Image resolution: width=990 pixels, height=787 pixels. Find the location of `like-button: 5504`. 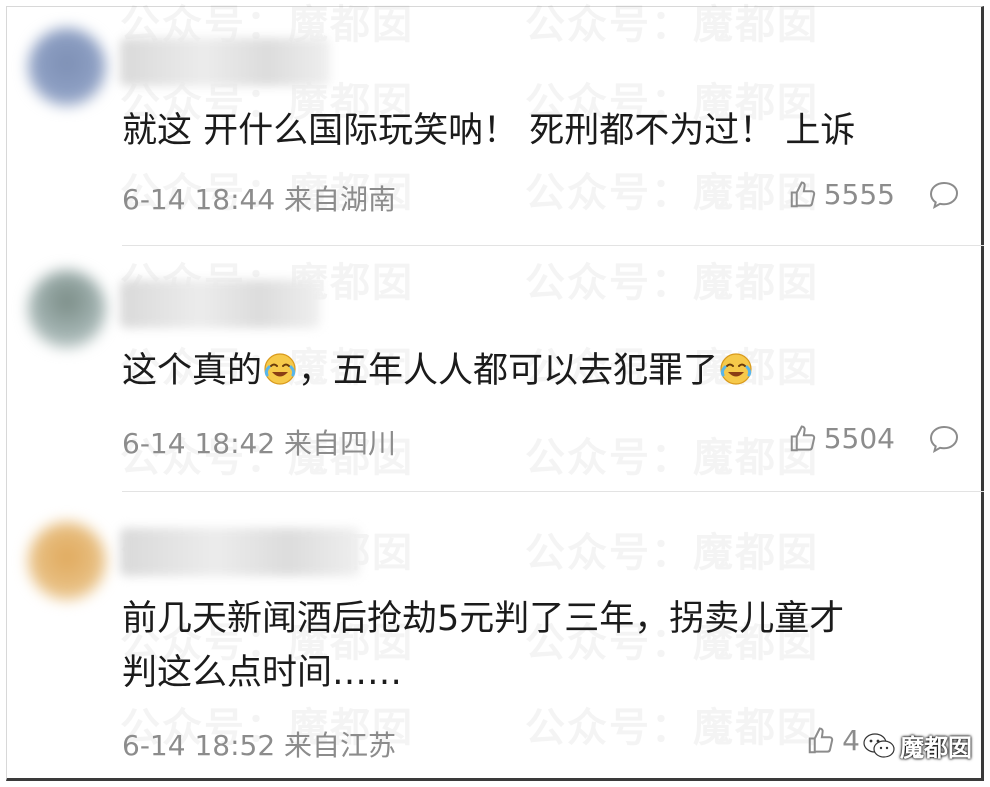

like-button: 5504 is located at coordinates (841, 438).